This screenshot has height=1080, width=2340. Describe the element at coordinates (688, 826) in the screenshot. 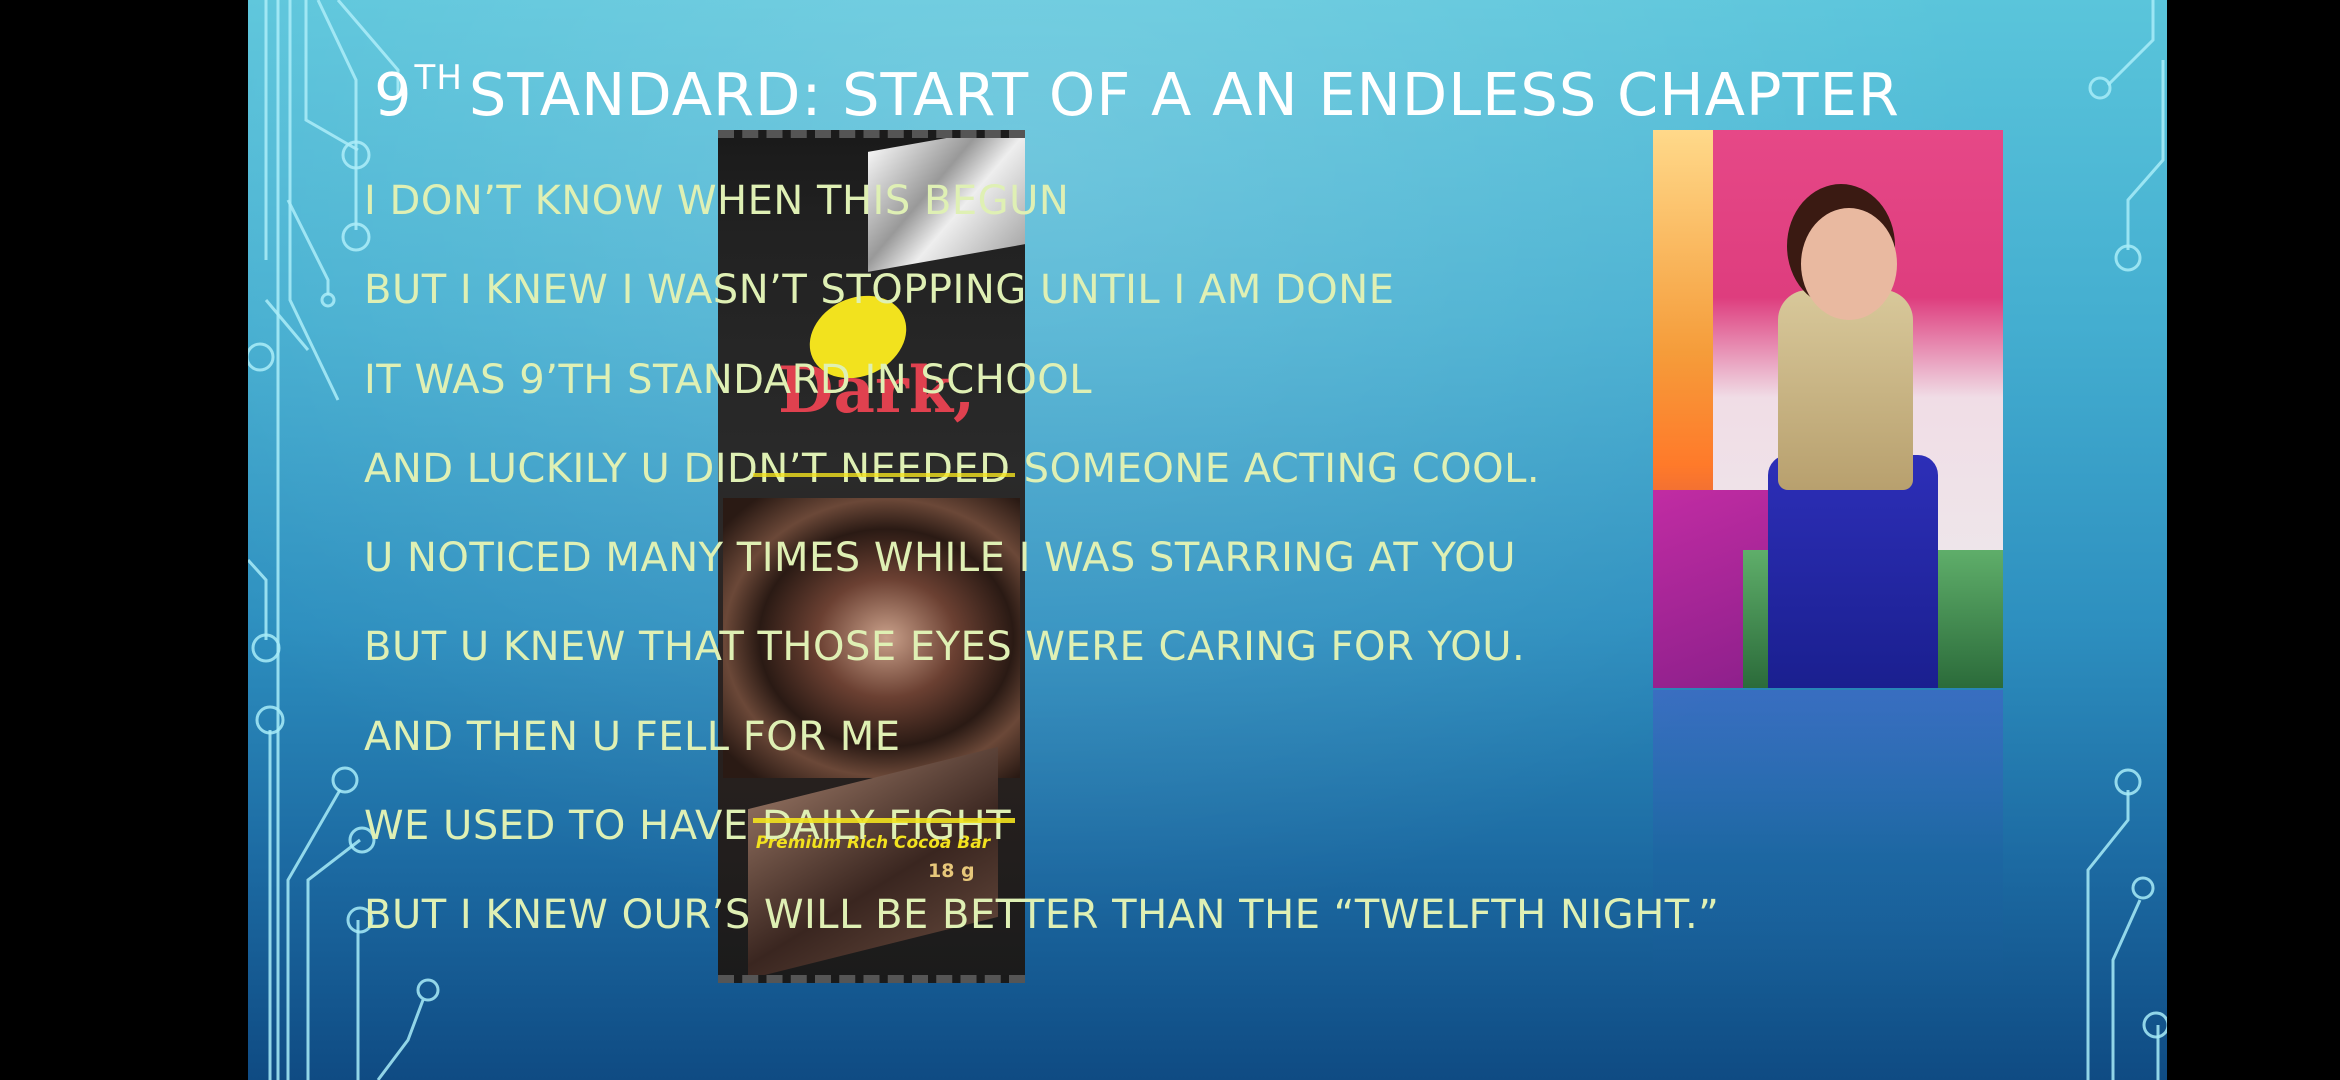

I see `poem-line: WE USED TO HAVE DAILY FIGHT` at that location.